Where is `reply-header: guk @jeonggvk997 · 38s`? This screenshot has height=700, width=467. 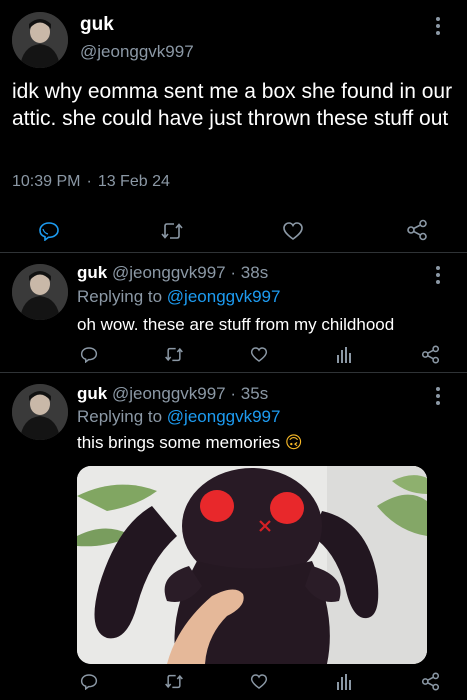 reply-header: guk @jeonggvk997 · 38s is located at coordinates (172, 273).